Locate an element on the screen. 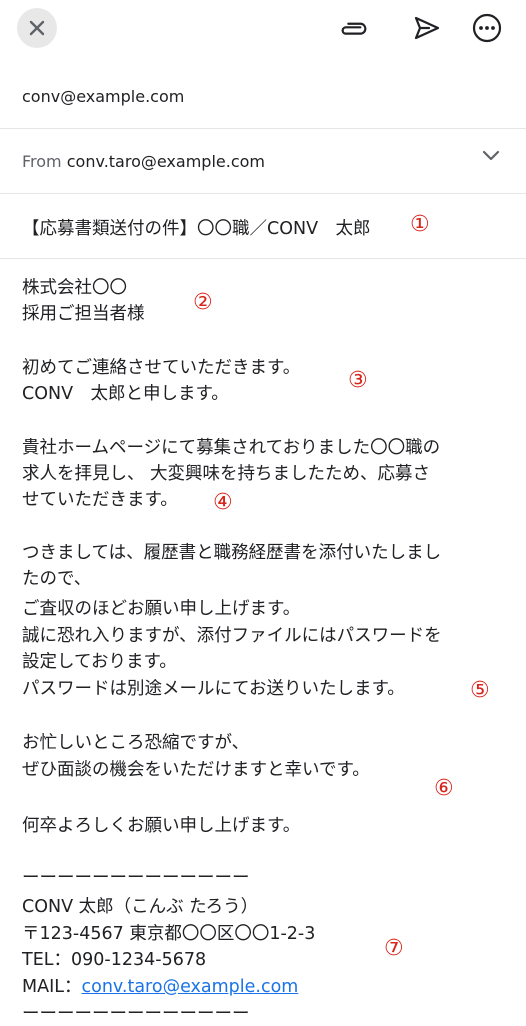  marker-1: ① is located at coordinates (420, 224).